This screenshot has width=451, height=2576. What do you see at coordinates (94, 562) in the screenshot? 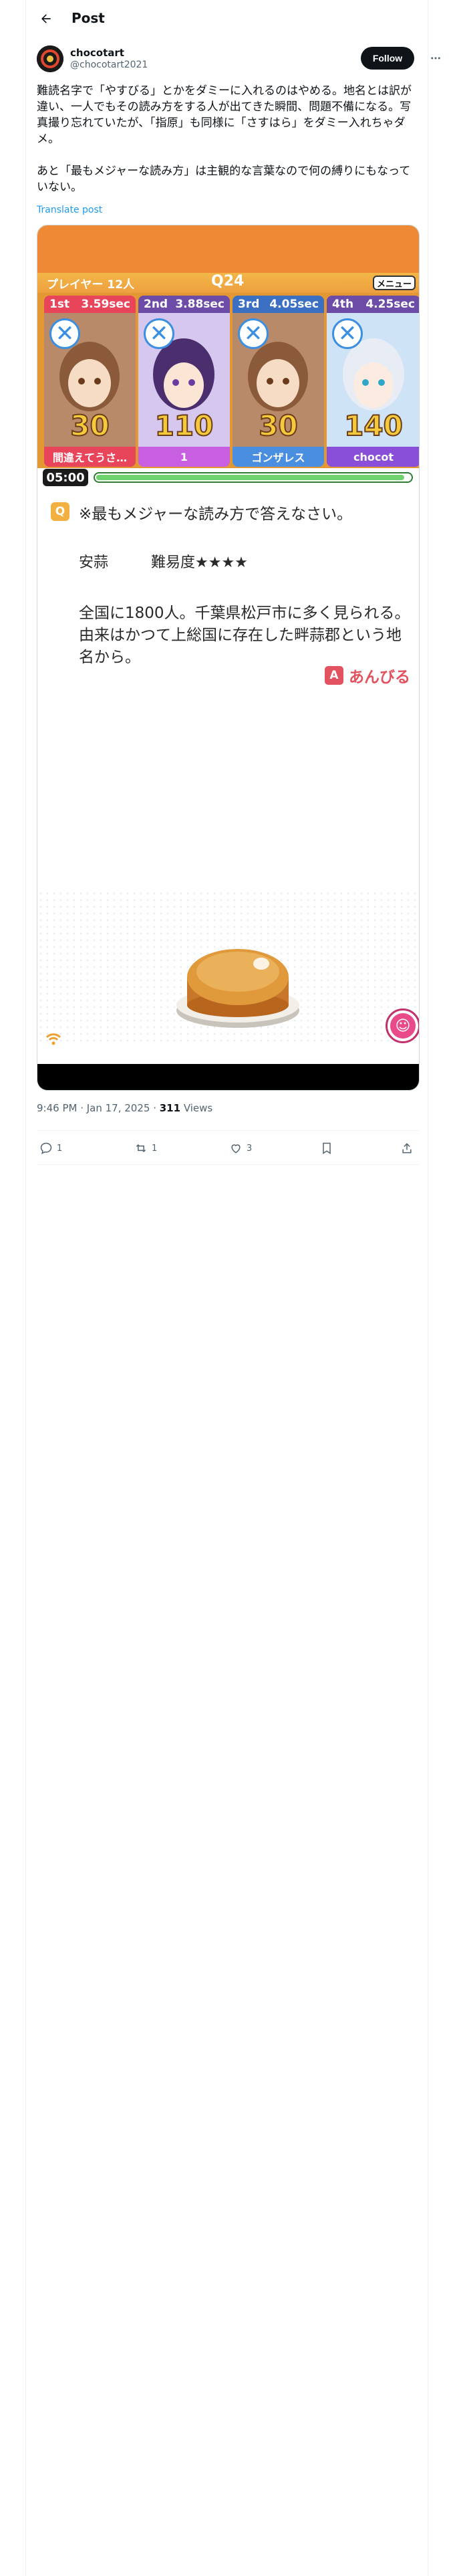
I see `quiz-word: 安蒜` at bounding box center [94, 562].